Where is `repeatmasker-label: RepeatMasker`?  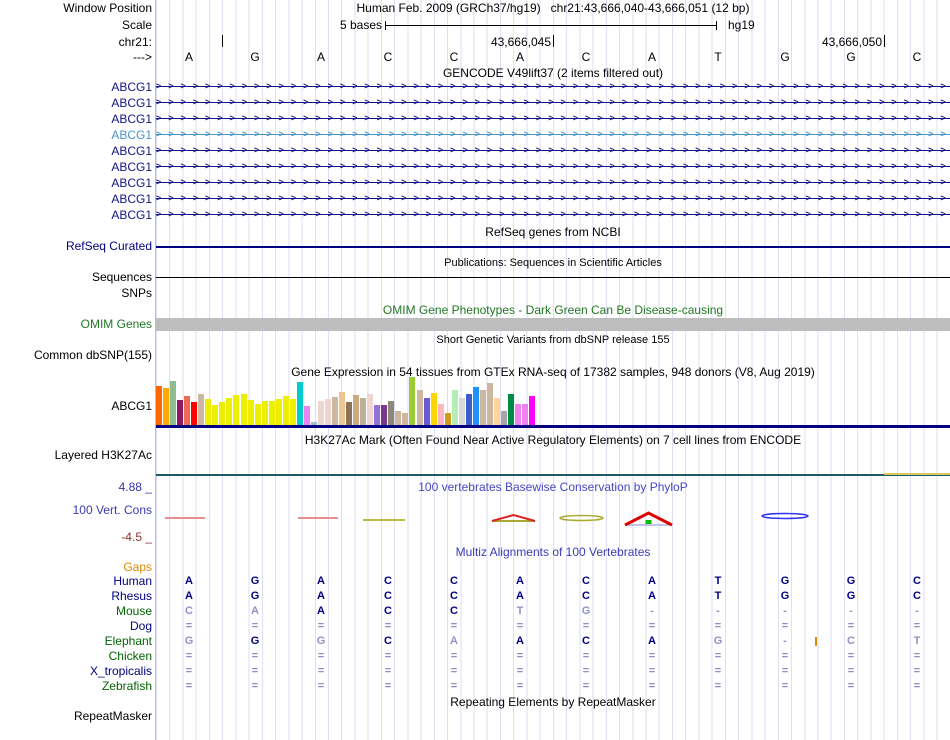 repeatmasker-label: RepeatMasker is located at coordinates (113, 716).